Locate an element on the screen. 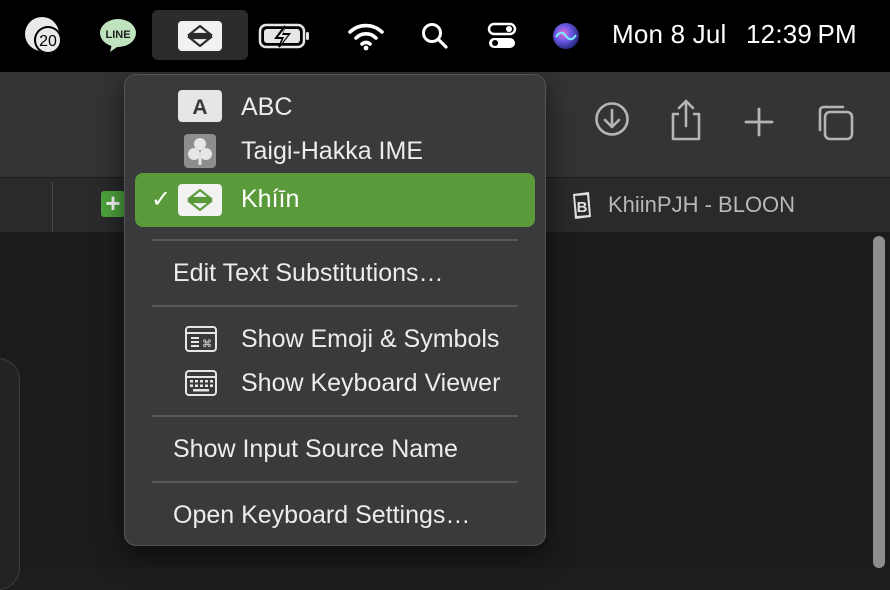 This screenshot has width=890, height=590. menu-item-show-emoji-symbols: ⌘ Show Emoji & Symbols is located at coordinates (335, 339).